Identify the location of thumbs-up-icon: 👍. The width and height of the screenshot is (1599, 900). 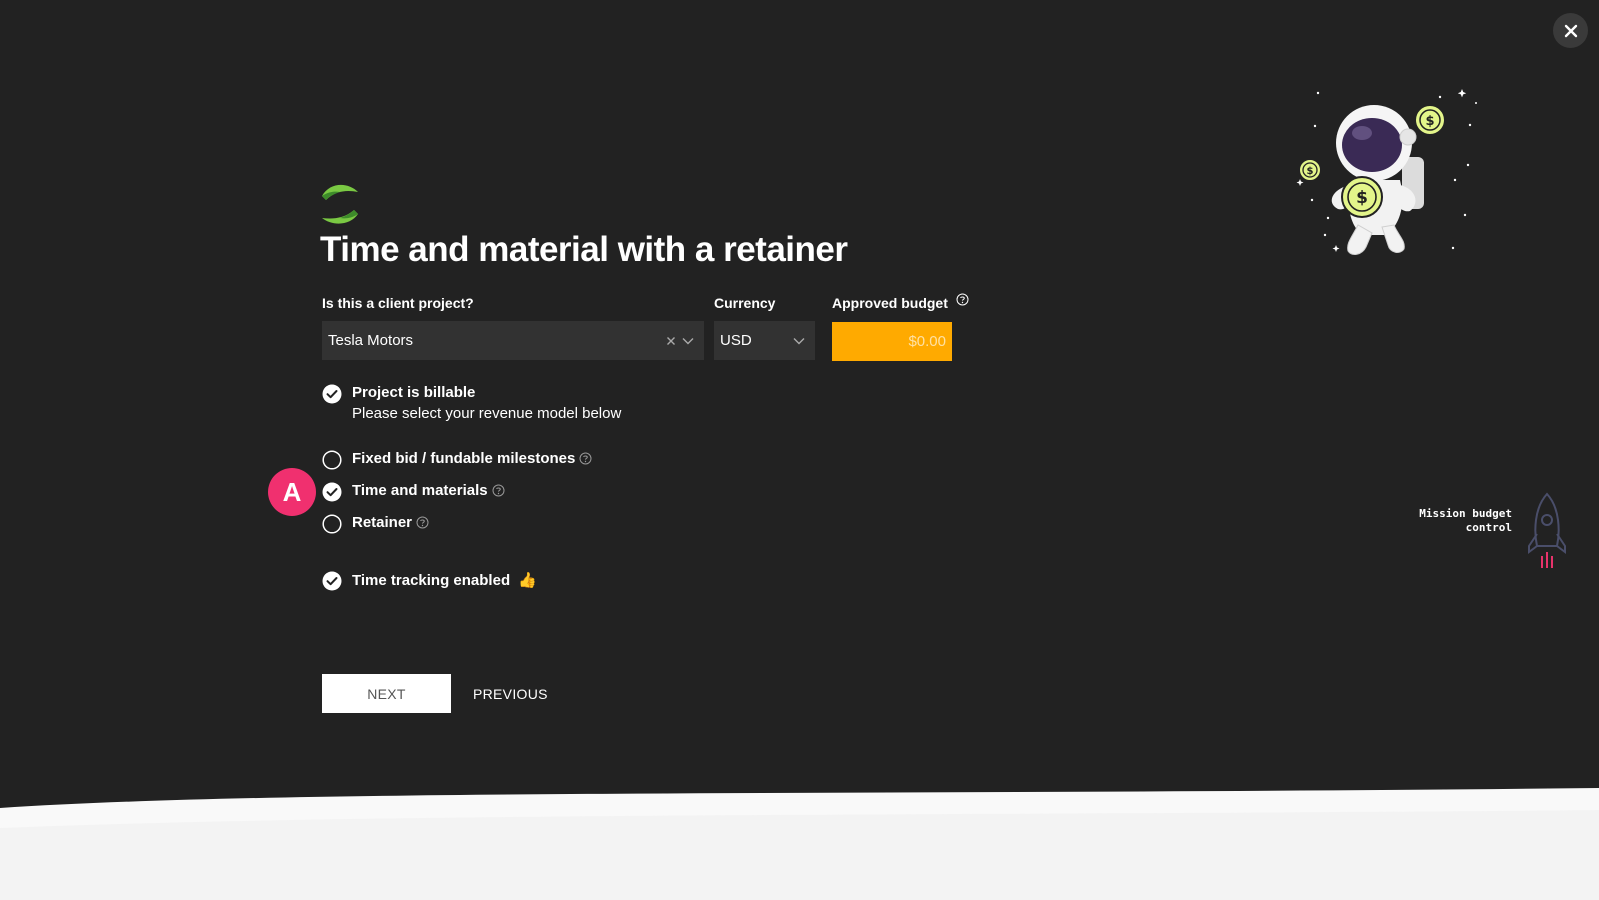
(527, 580).